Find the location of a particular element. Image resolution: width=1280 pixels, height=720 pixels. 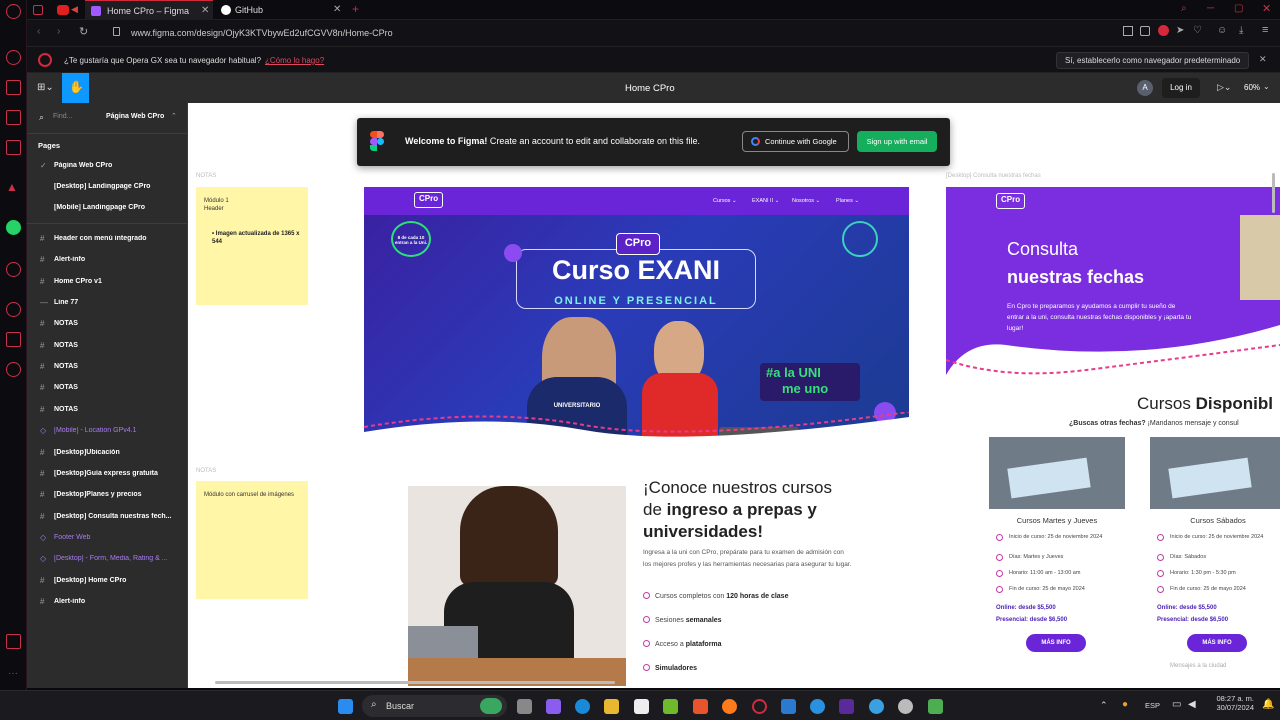

tab-figma: Home CPro – Figma ✕ is located at coordinates (149, 10).